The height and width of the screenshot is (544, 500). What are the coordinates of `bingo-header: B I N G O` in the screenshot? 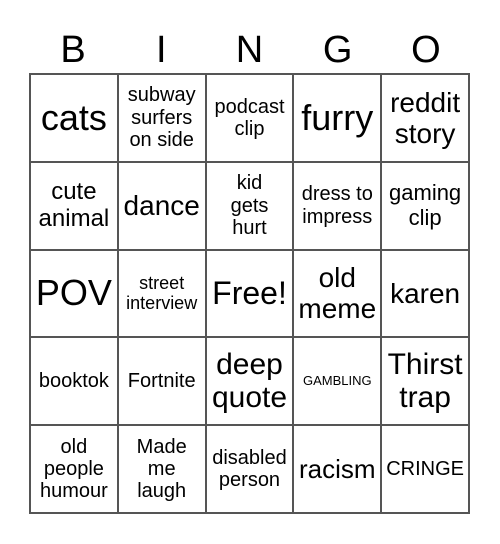 It's located at (249, 50).